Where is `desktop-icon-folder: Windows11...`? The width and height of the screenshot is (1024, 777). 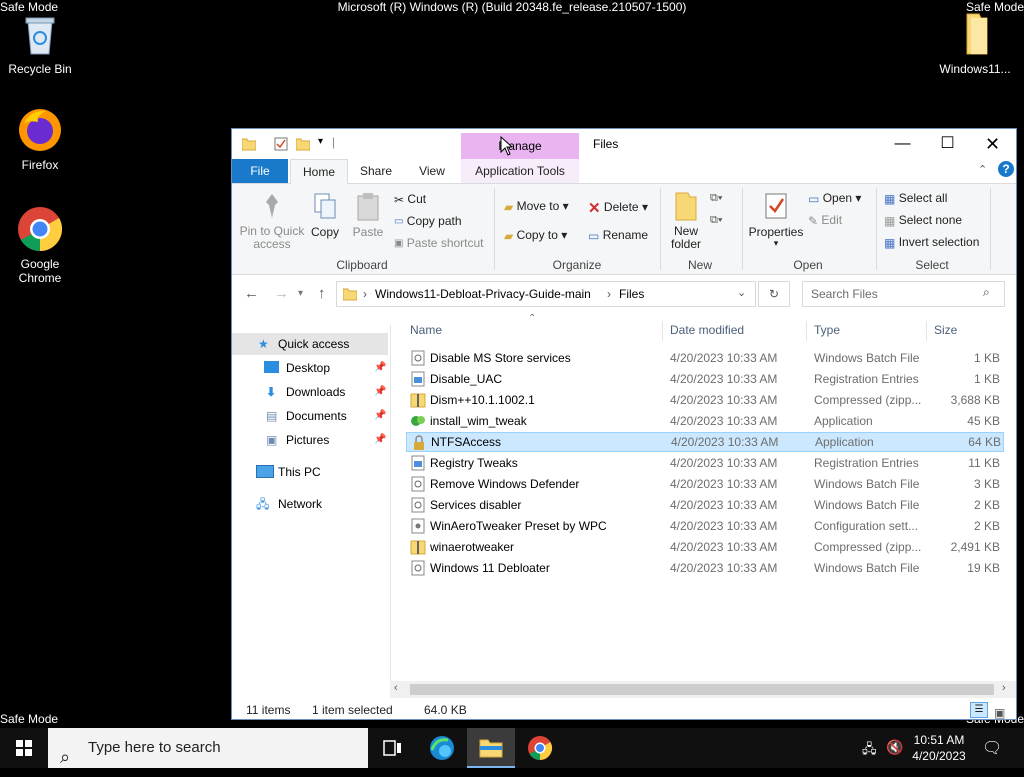
desktop-icon-folder: Windows11... is located at coordinates (975, 43).